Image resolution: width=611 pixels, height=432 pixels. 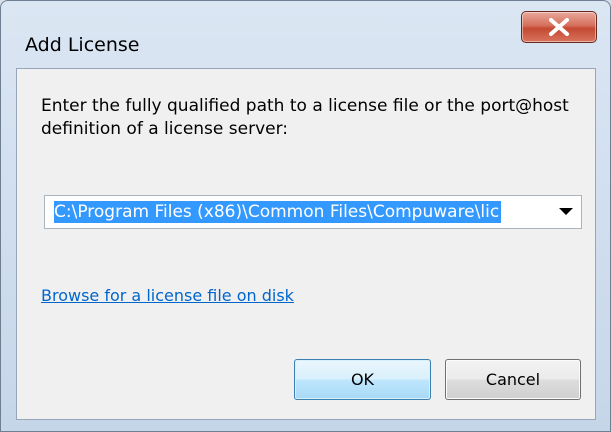 What do you see at coordinates (167, 295) in the screenshot?
I see `browse-license-file-link: Browse for a license file on disk` at bounding box center [167, 295].